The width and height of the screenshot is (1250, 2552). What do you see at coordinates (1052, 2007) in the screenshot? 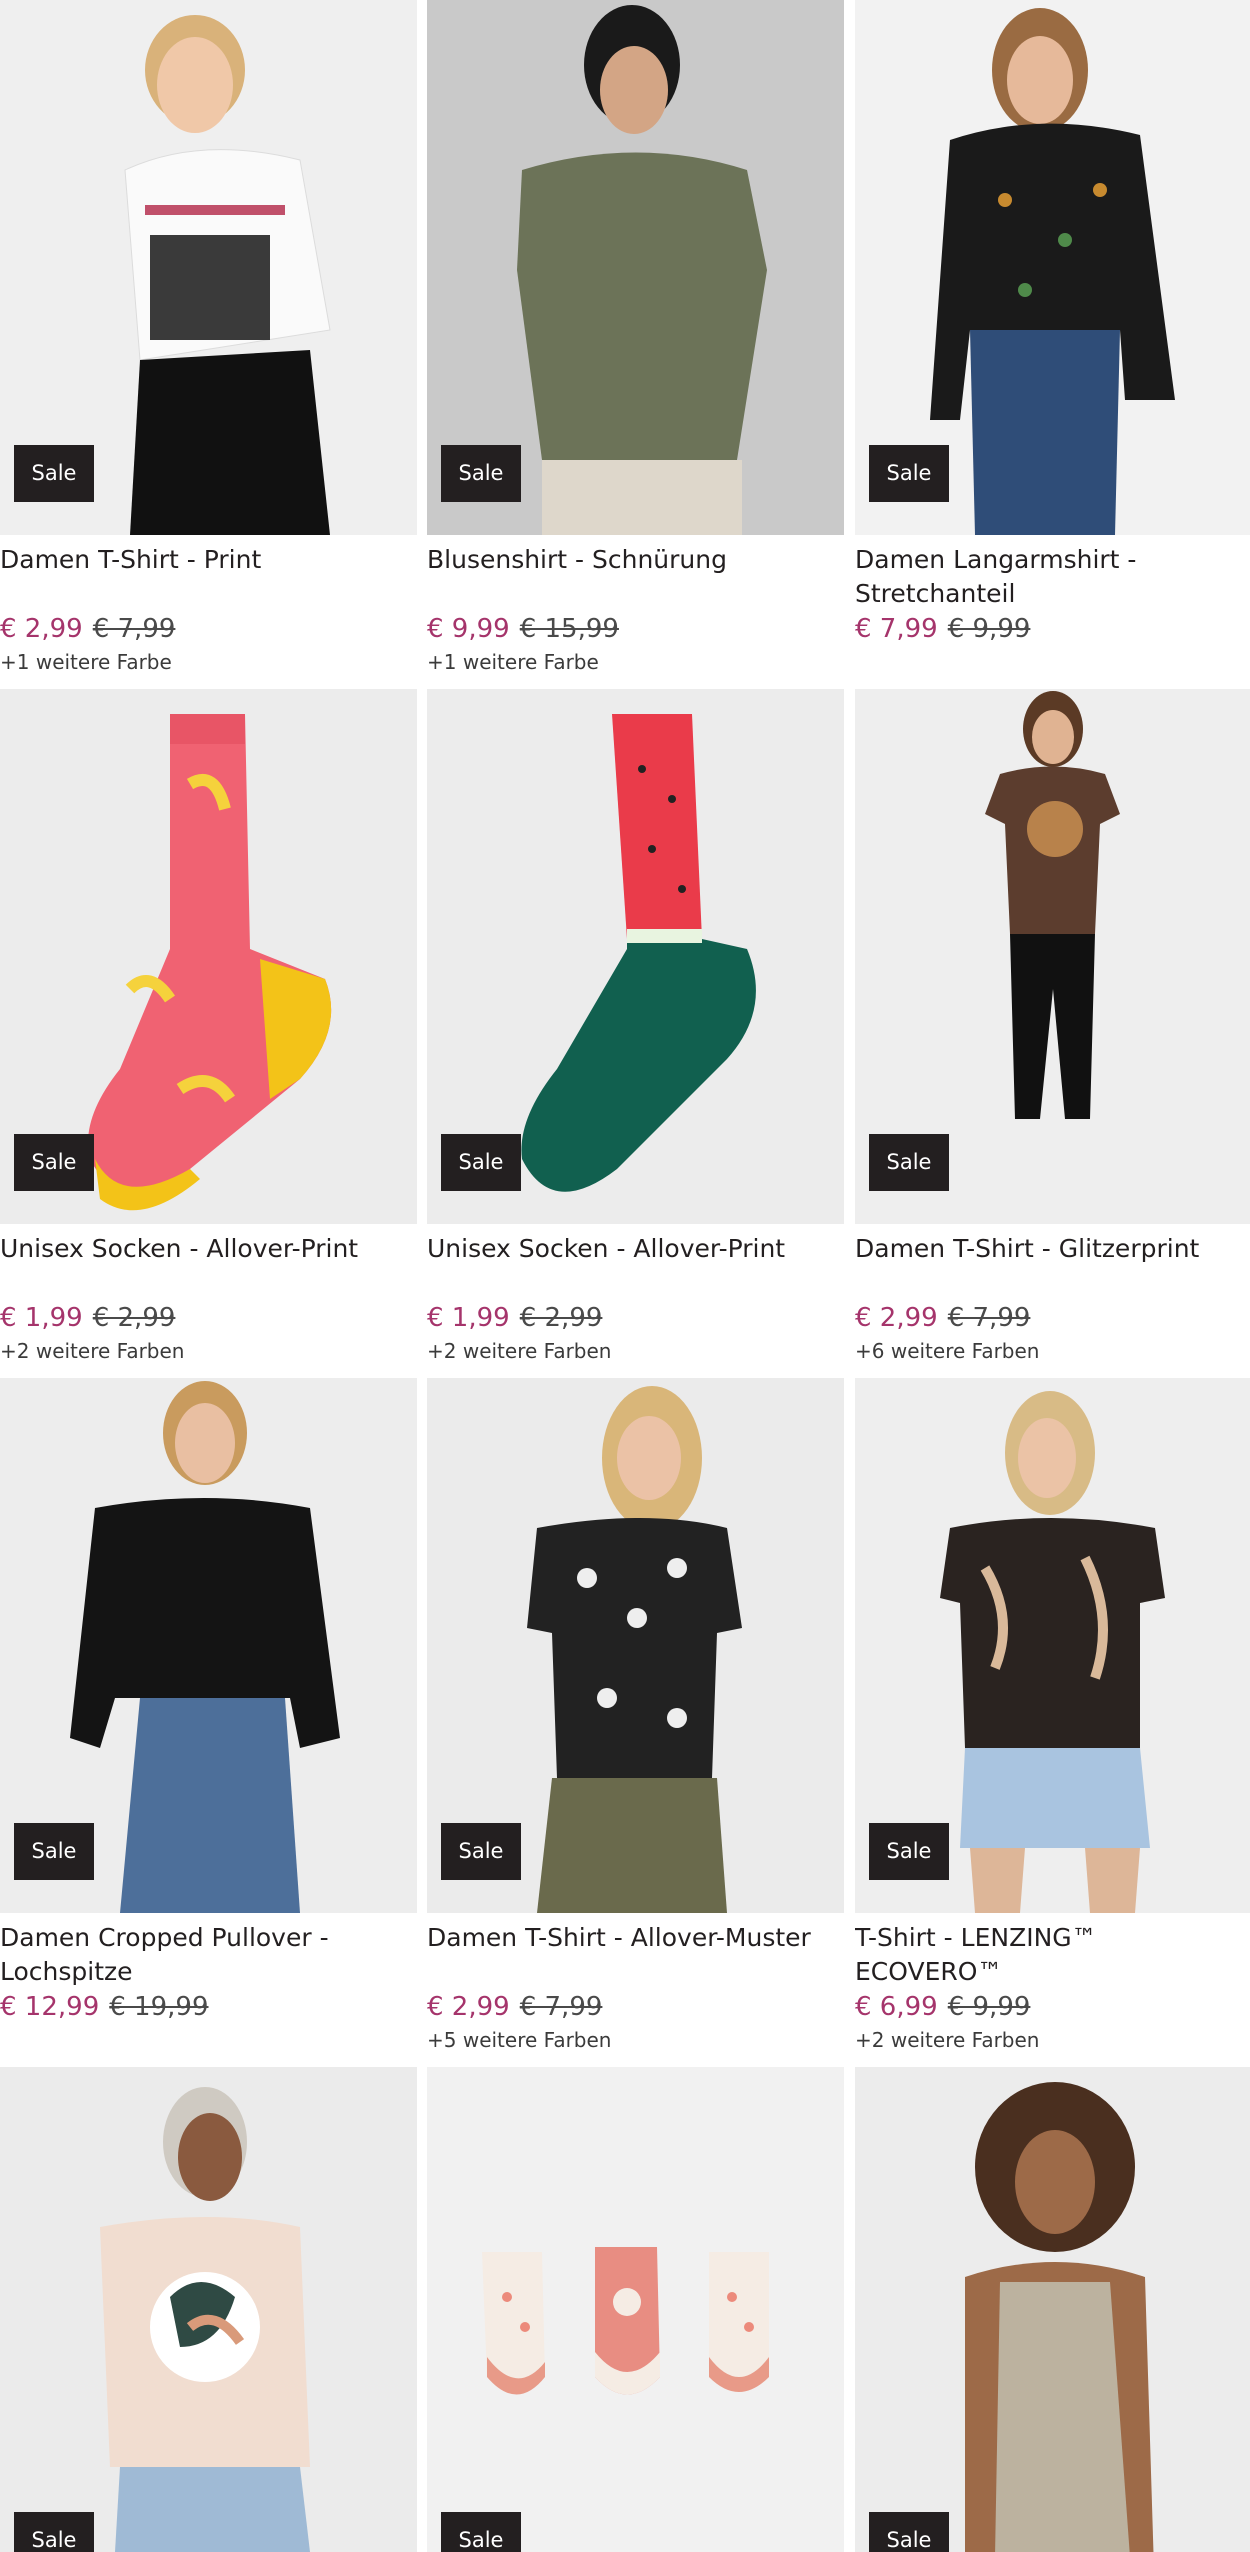
I see `product-prices: € 6,99 € 9,99` at bounding box center [1052, 2007].